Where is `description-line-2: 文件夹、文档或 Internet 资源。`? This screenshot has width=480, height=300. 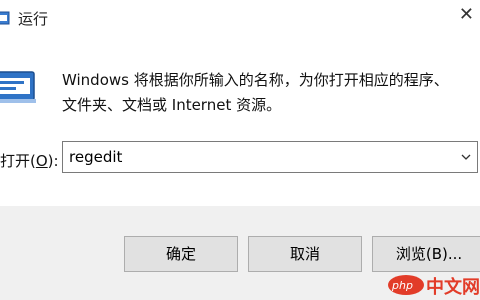 description-line-2: 文件夹、文档或 Internet 资源。 is located at coordinates (172, 105).